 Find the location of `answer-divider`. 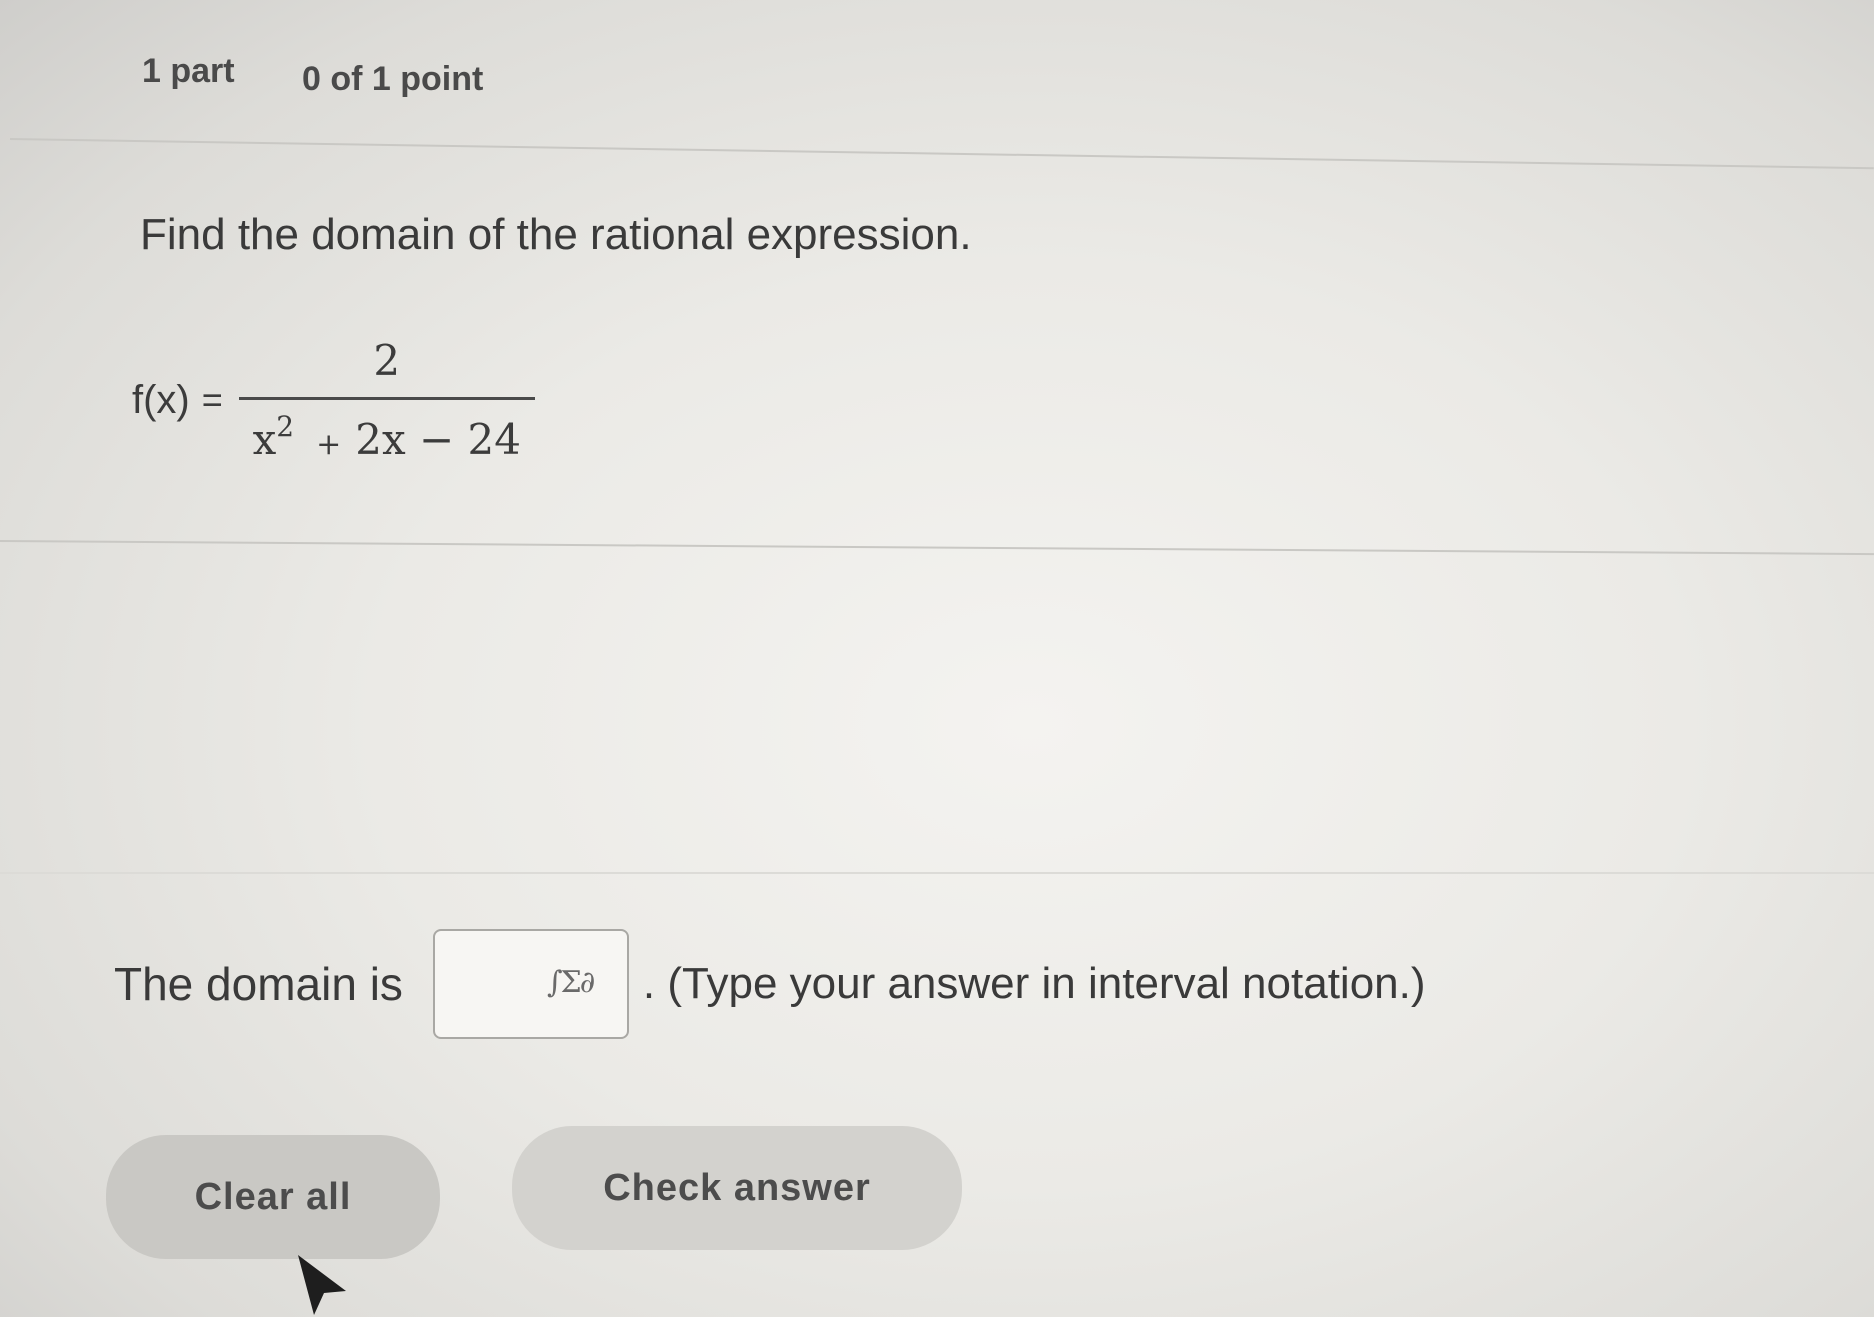

answer-divider is located at coordinates (937, 873).